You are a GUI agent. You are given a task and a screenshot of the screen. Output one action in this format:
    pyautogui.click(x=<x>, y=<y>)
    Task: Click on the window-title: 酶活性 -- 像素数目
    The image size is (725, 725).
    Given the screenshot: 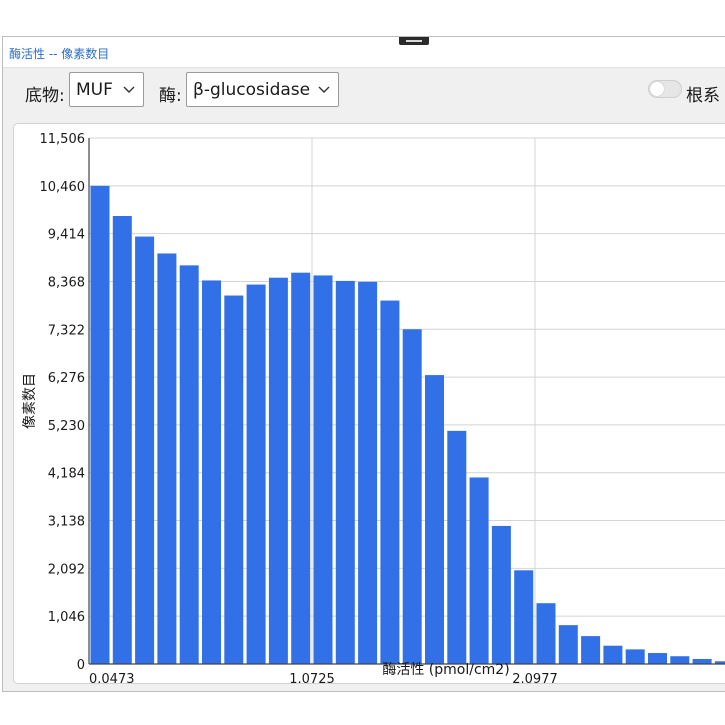 What is the action you would take?
    pyautogui.click(x=59, y=54)
    